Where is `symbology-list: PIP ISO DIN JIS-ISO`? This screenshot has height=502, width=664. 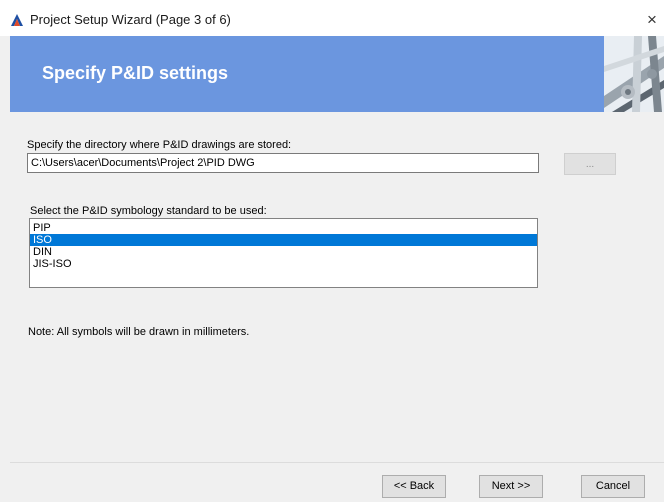
symbology-list: PIP ISO DIN JIS-ISO is located at coordinates (283, 253).